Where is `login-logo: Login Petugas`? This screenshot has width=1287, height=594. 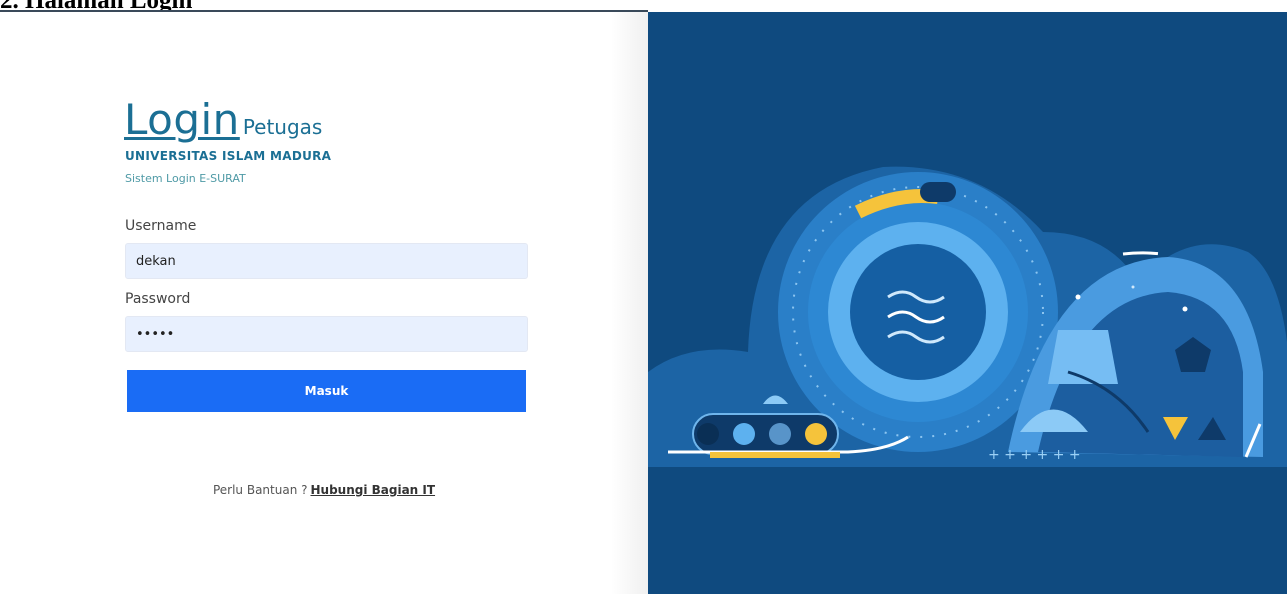
login-logo: Login Petugas is located at coordinates (223, 119).